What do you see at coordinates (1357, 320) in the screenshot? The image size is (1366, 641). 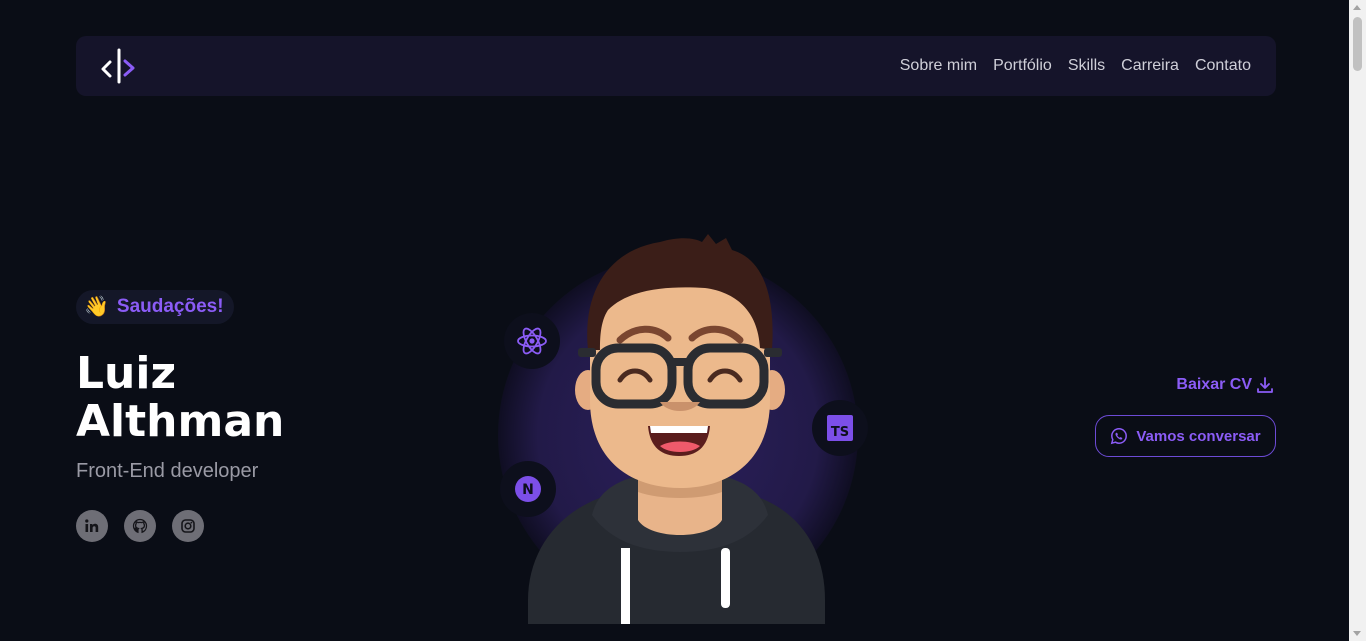 I see `page-scrollbar` at bounding box center [1357, 320].